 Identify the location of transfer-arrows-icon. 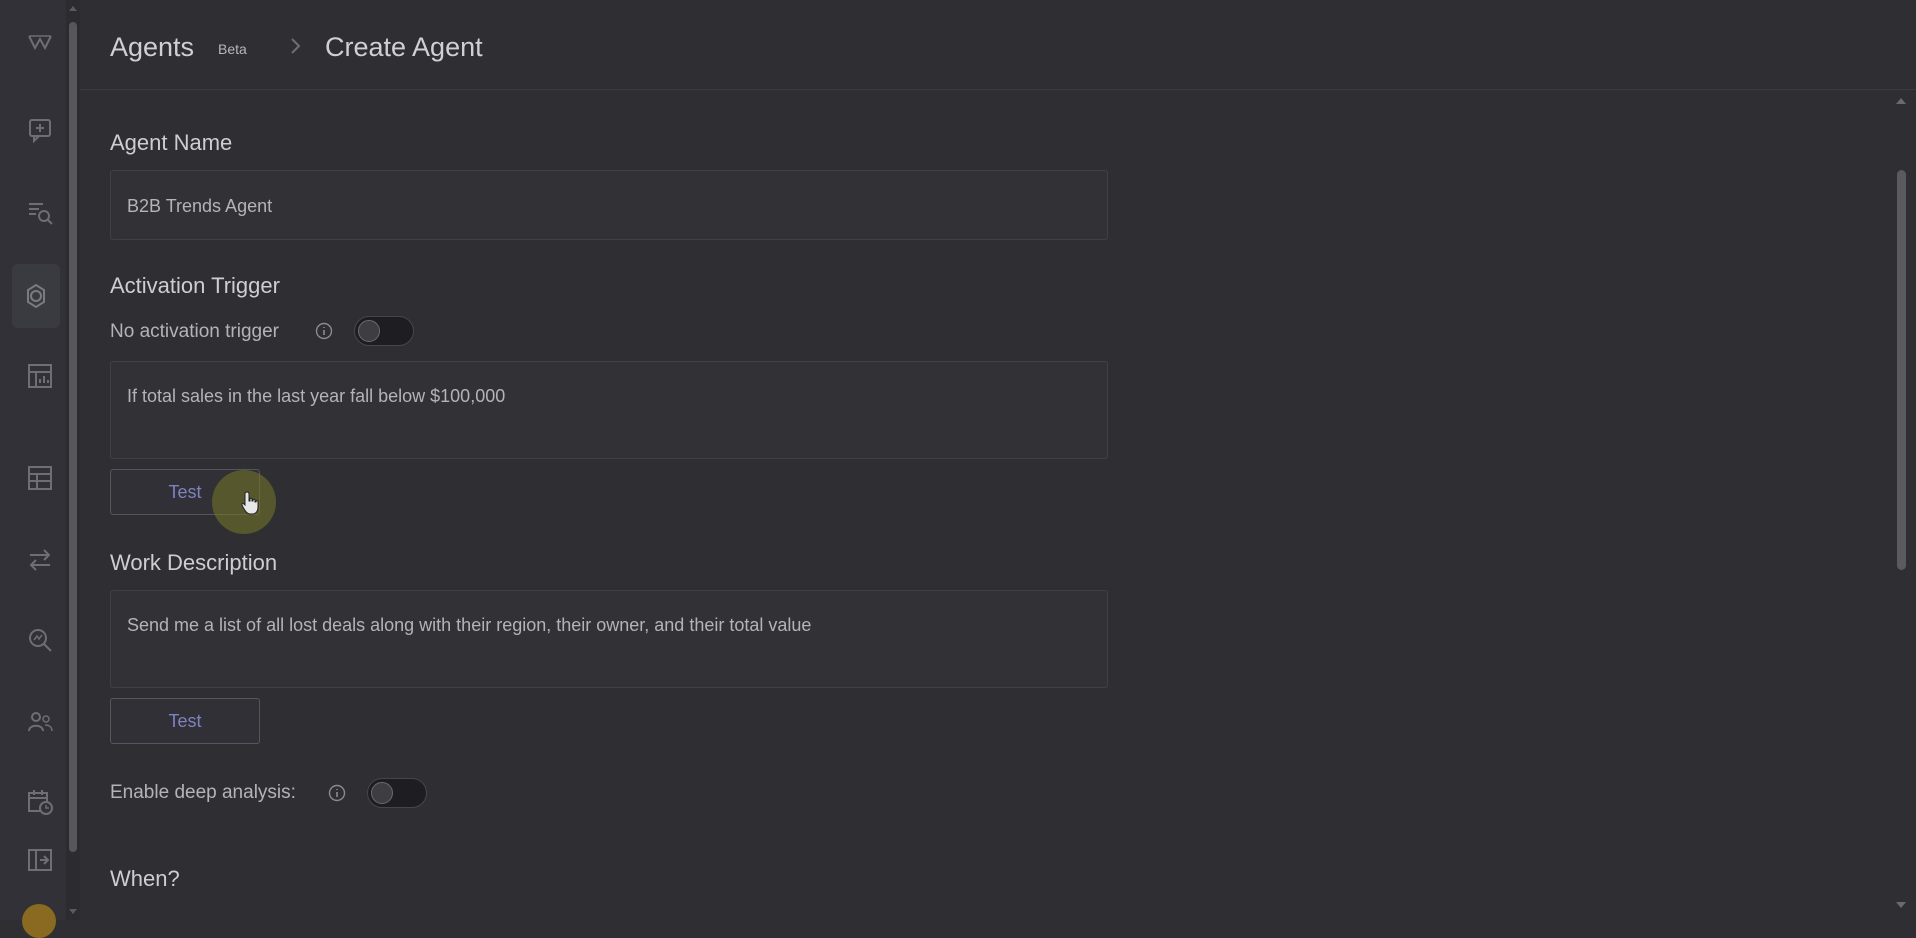
(40, 560).